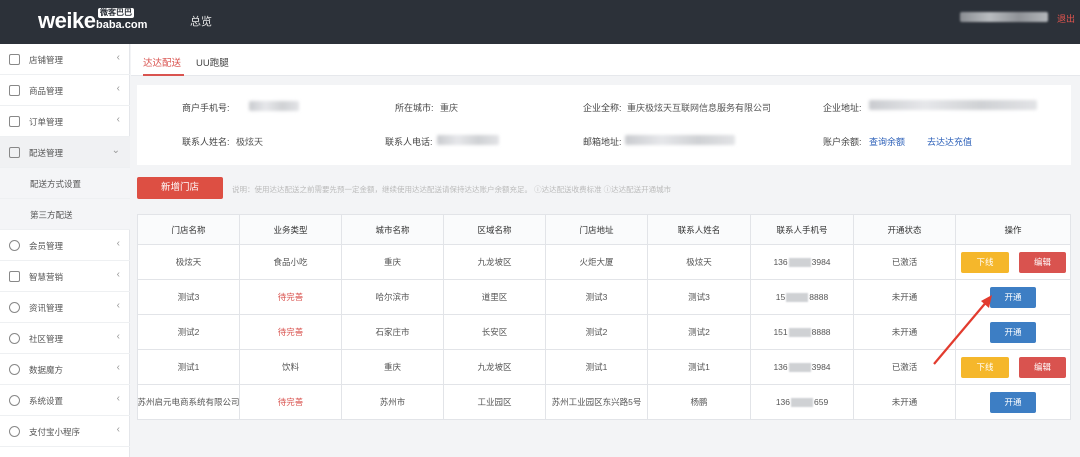  I want to click on contact-name-value: 极炫天, so click(250, 142).